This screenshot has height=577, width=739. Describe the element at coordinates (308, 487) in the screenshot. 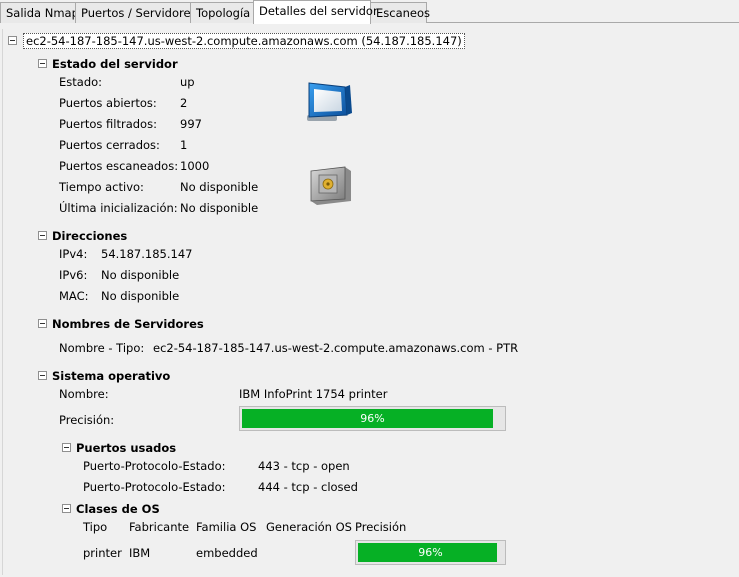

I see `ports-used-value-2: 444 - tcp - closed` at that location.